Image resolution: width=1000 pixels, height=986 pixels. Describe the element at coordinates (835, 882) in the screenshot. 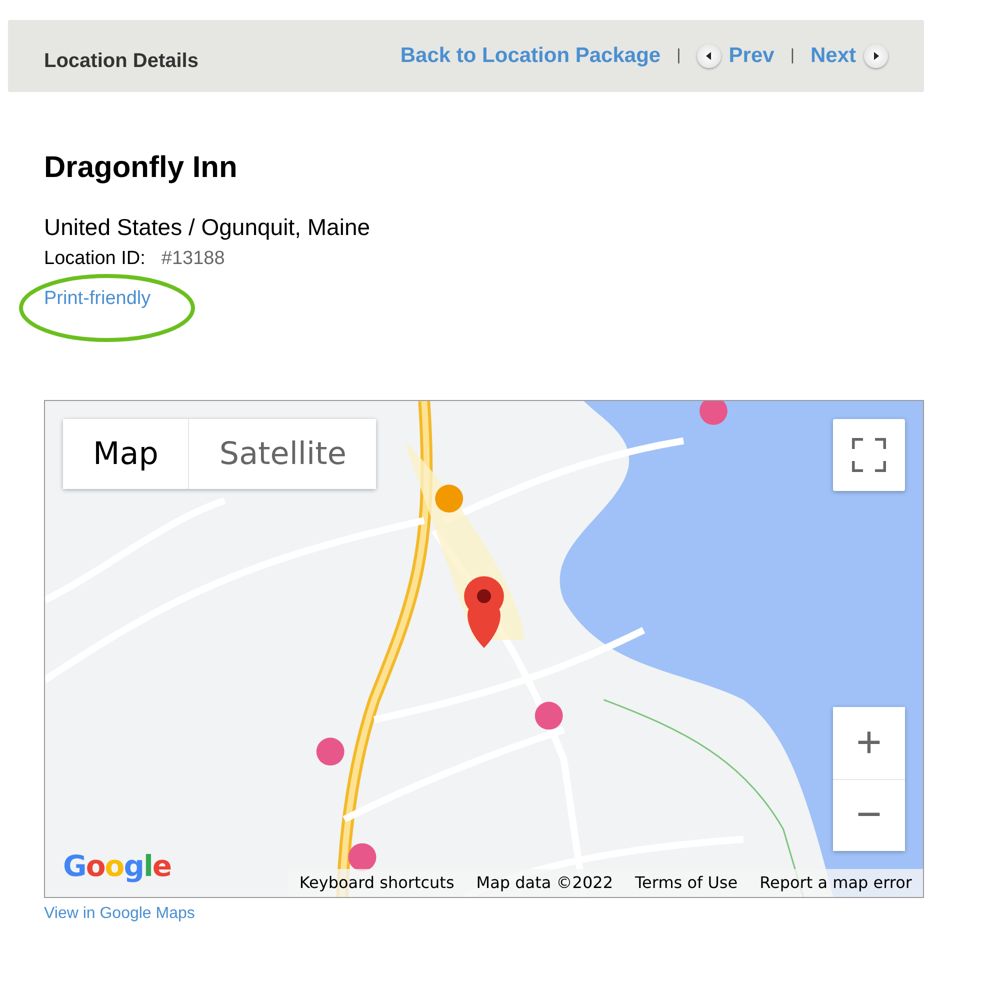

I see `map-footer-link: Report a map error` at that location.